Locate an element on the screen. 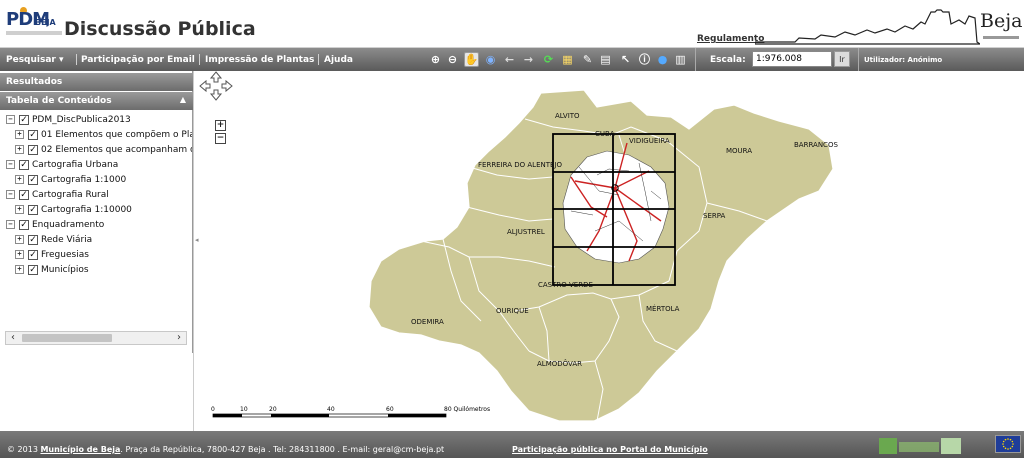 The width and height of the screenshot is (1024, 458). tabela-conteudos-header: Tabela de Conteúdos ▲ is located at coordinates (96, 101).